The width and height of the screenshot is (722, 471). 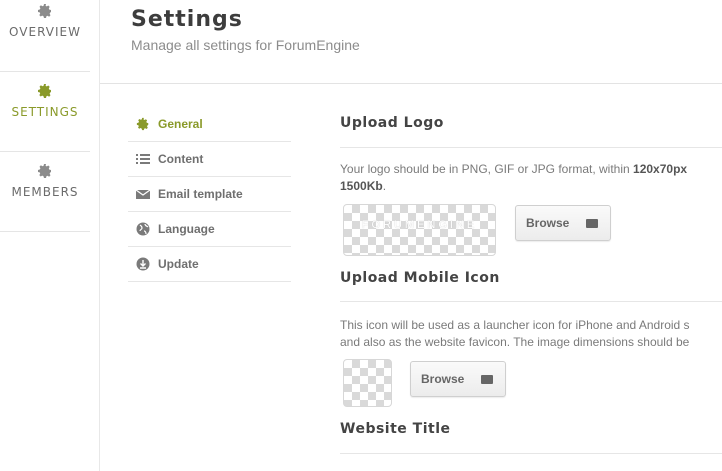 I want to click on sidebar-item-overview: OVERVIEW, so click(x=45, y=36).